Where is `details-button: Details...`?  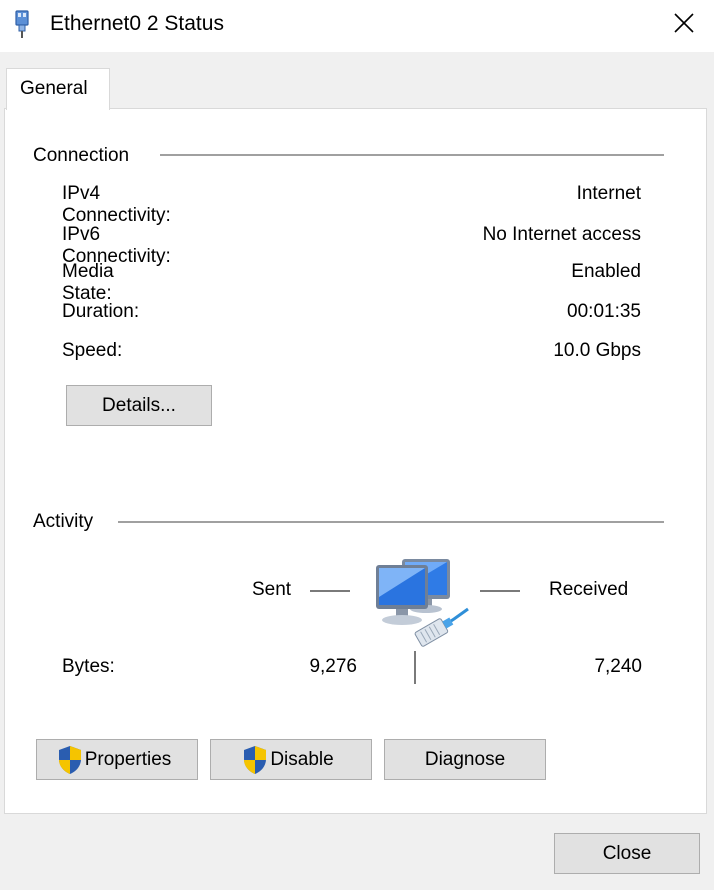 details-button: Details... is located at coordinates (139, 405).